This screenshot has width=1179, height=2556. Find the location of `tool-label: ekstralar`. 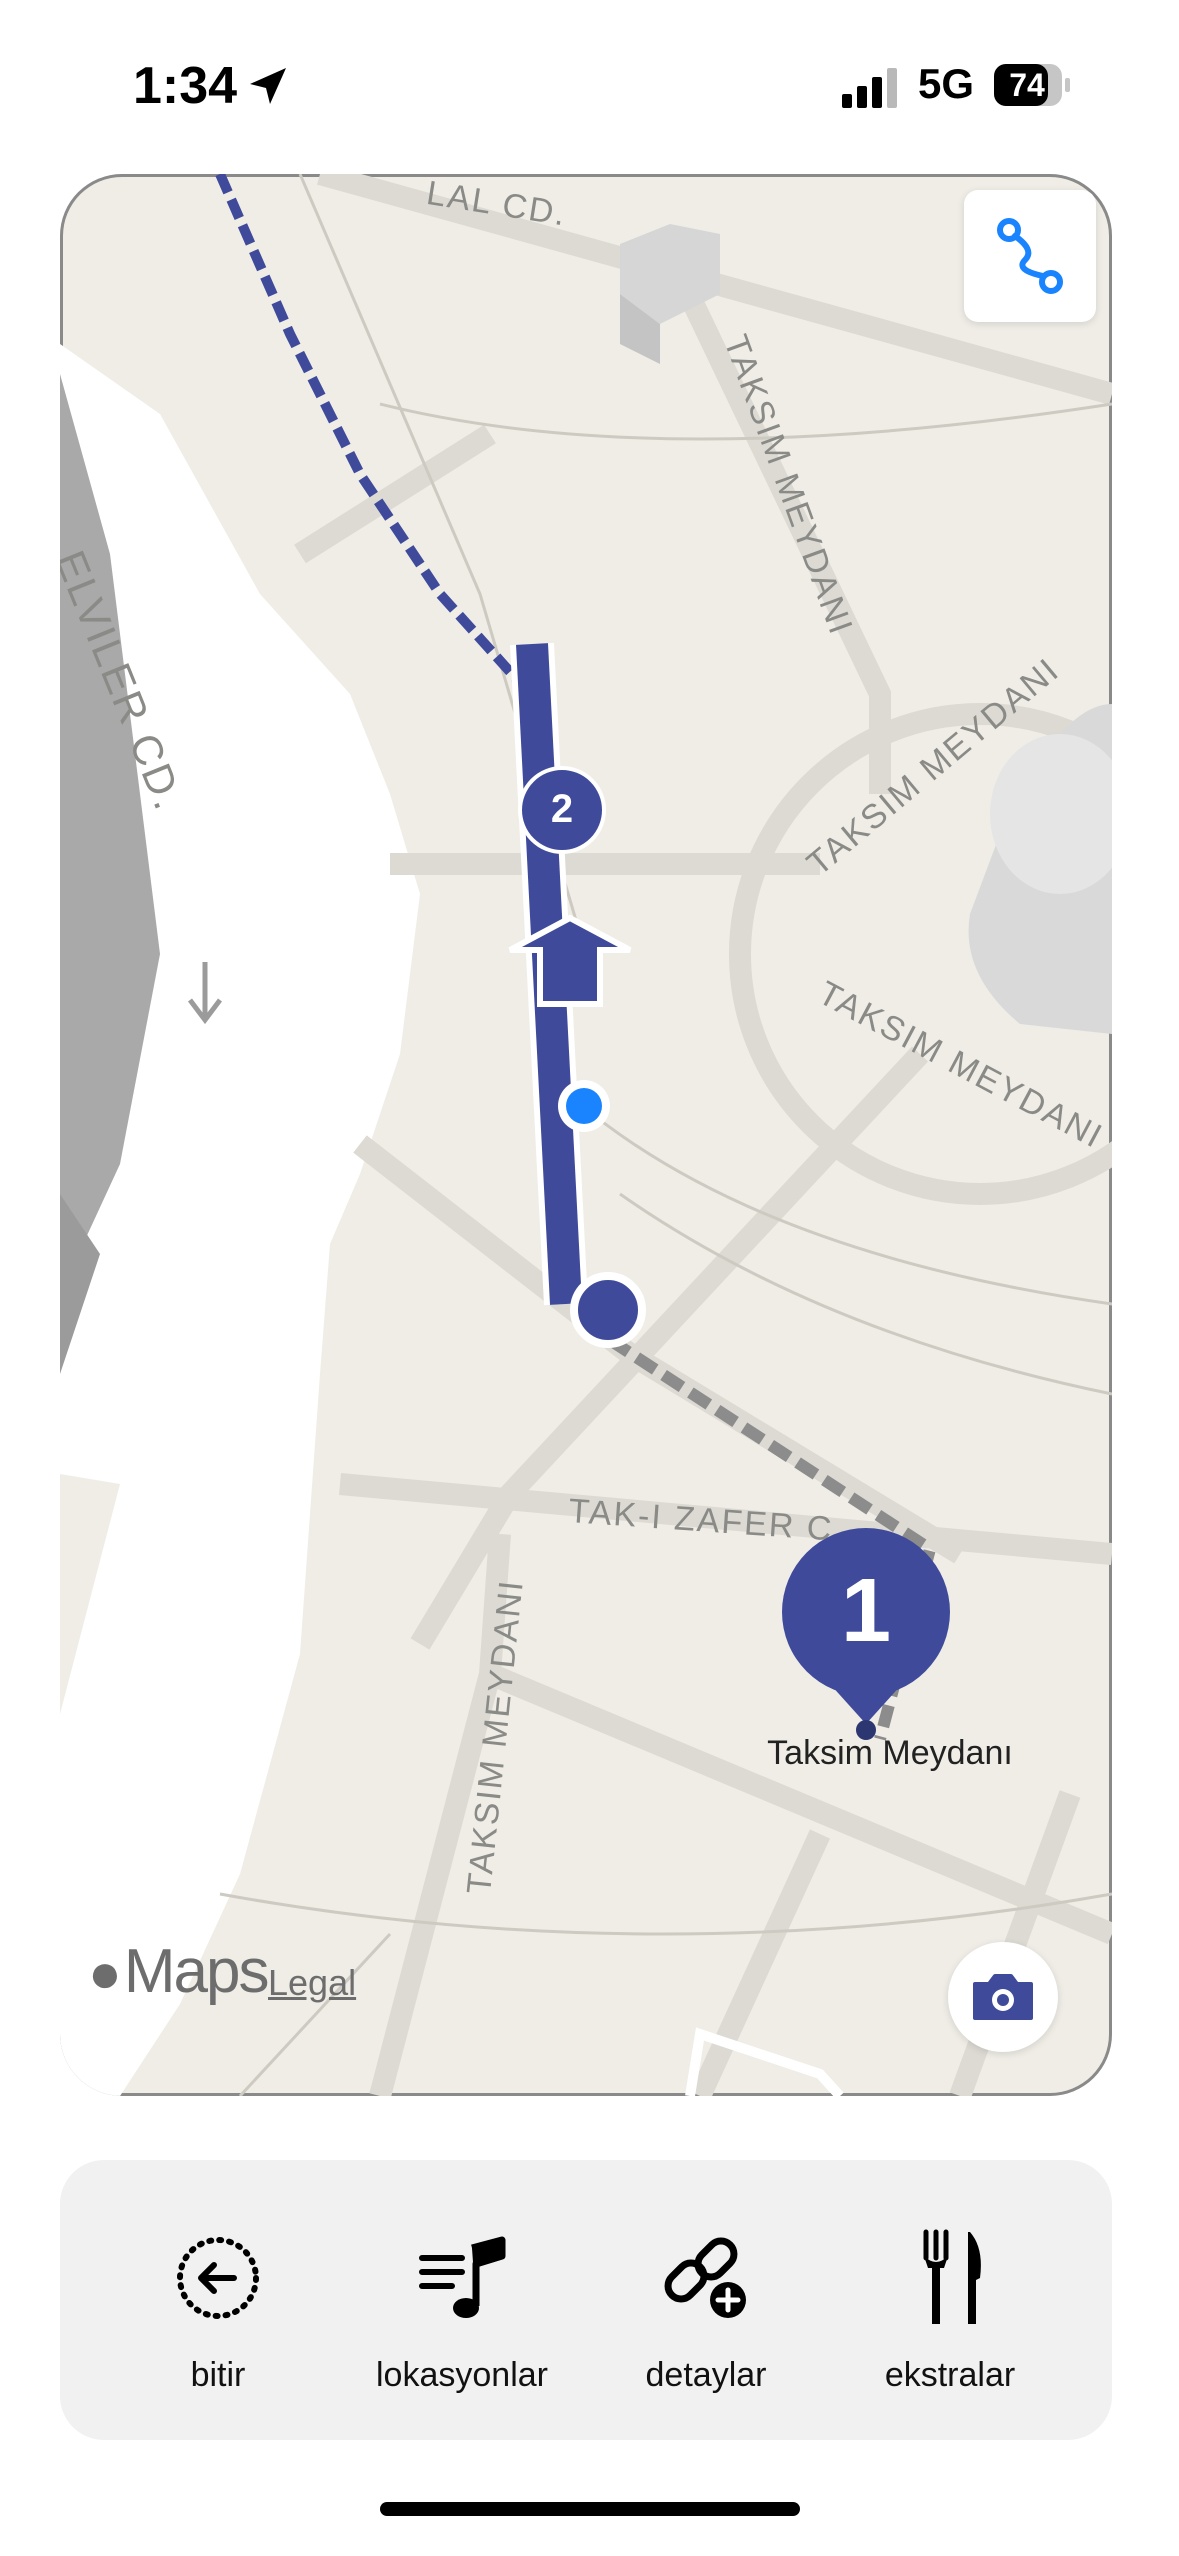

tool-label: ekstralar is located at coordinates (950, 2375).